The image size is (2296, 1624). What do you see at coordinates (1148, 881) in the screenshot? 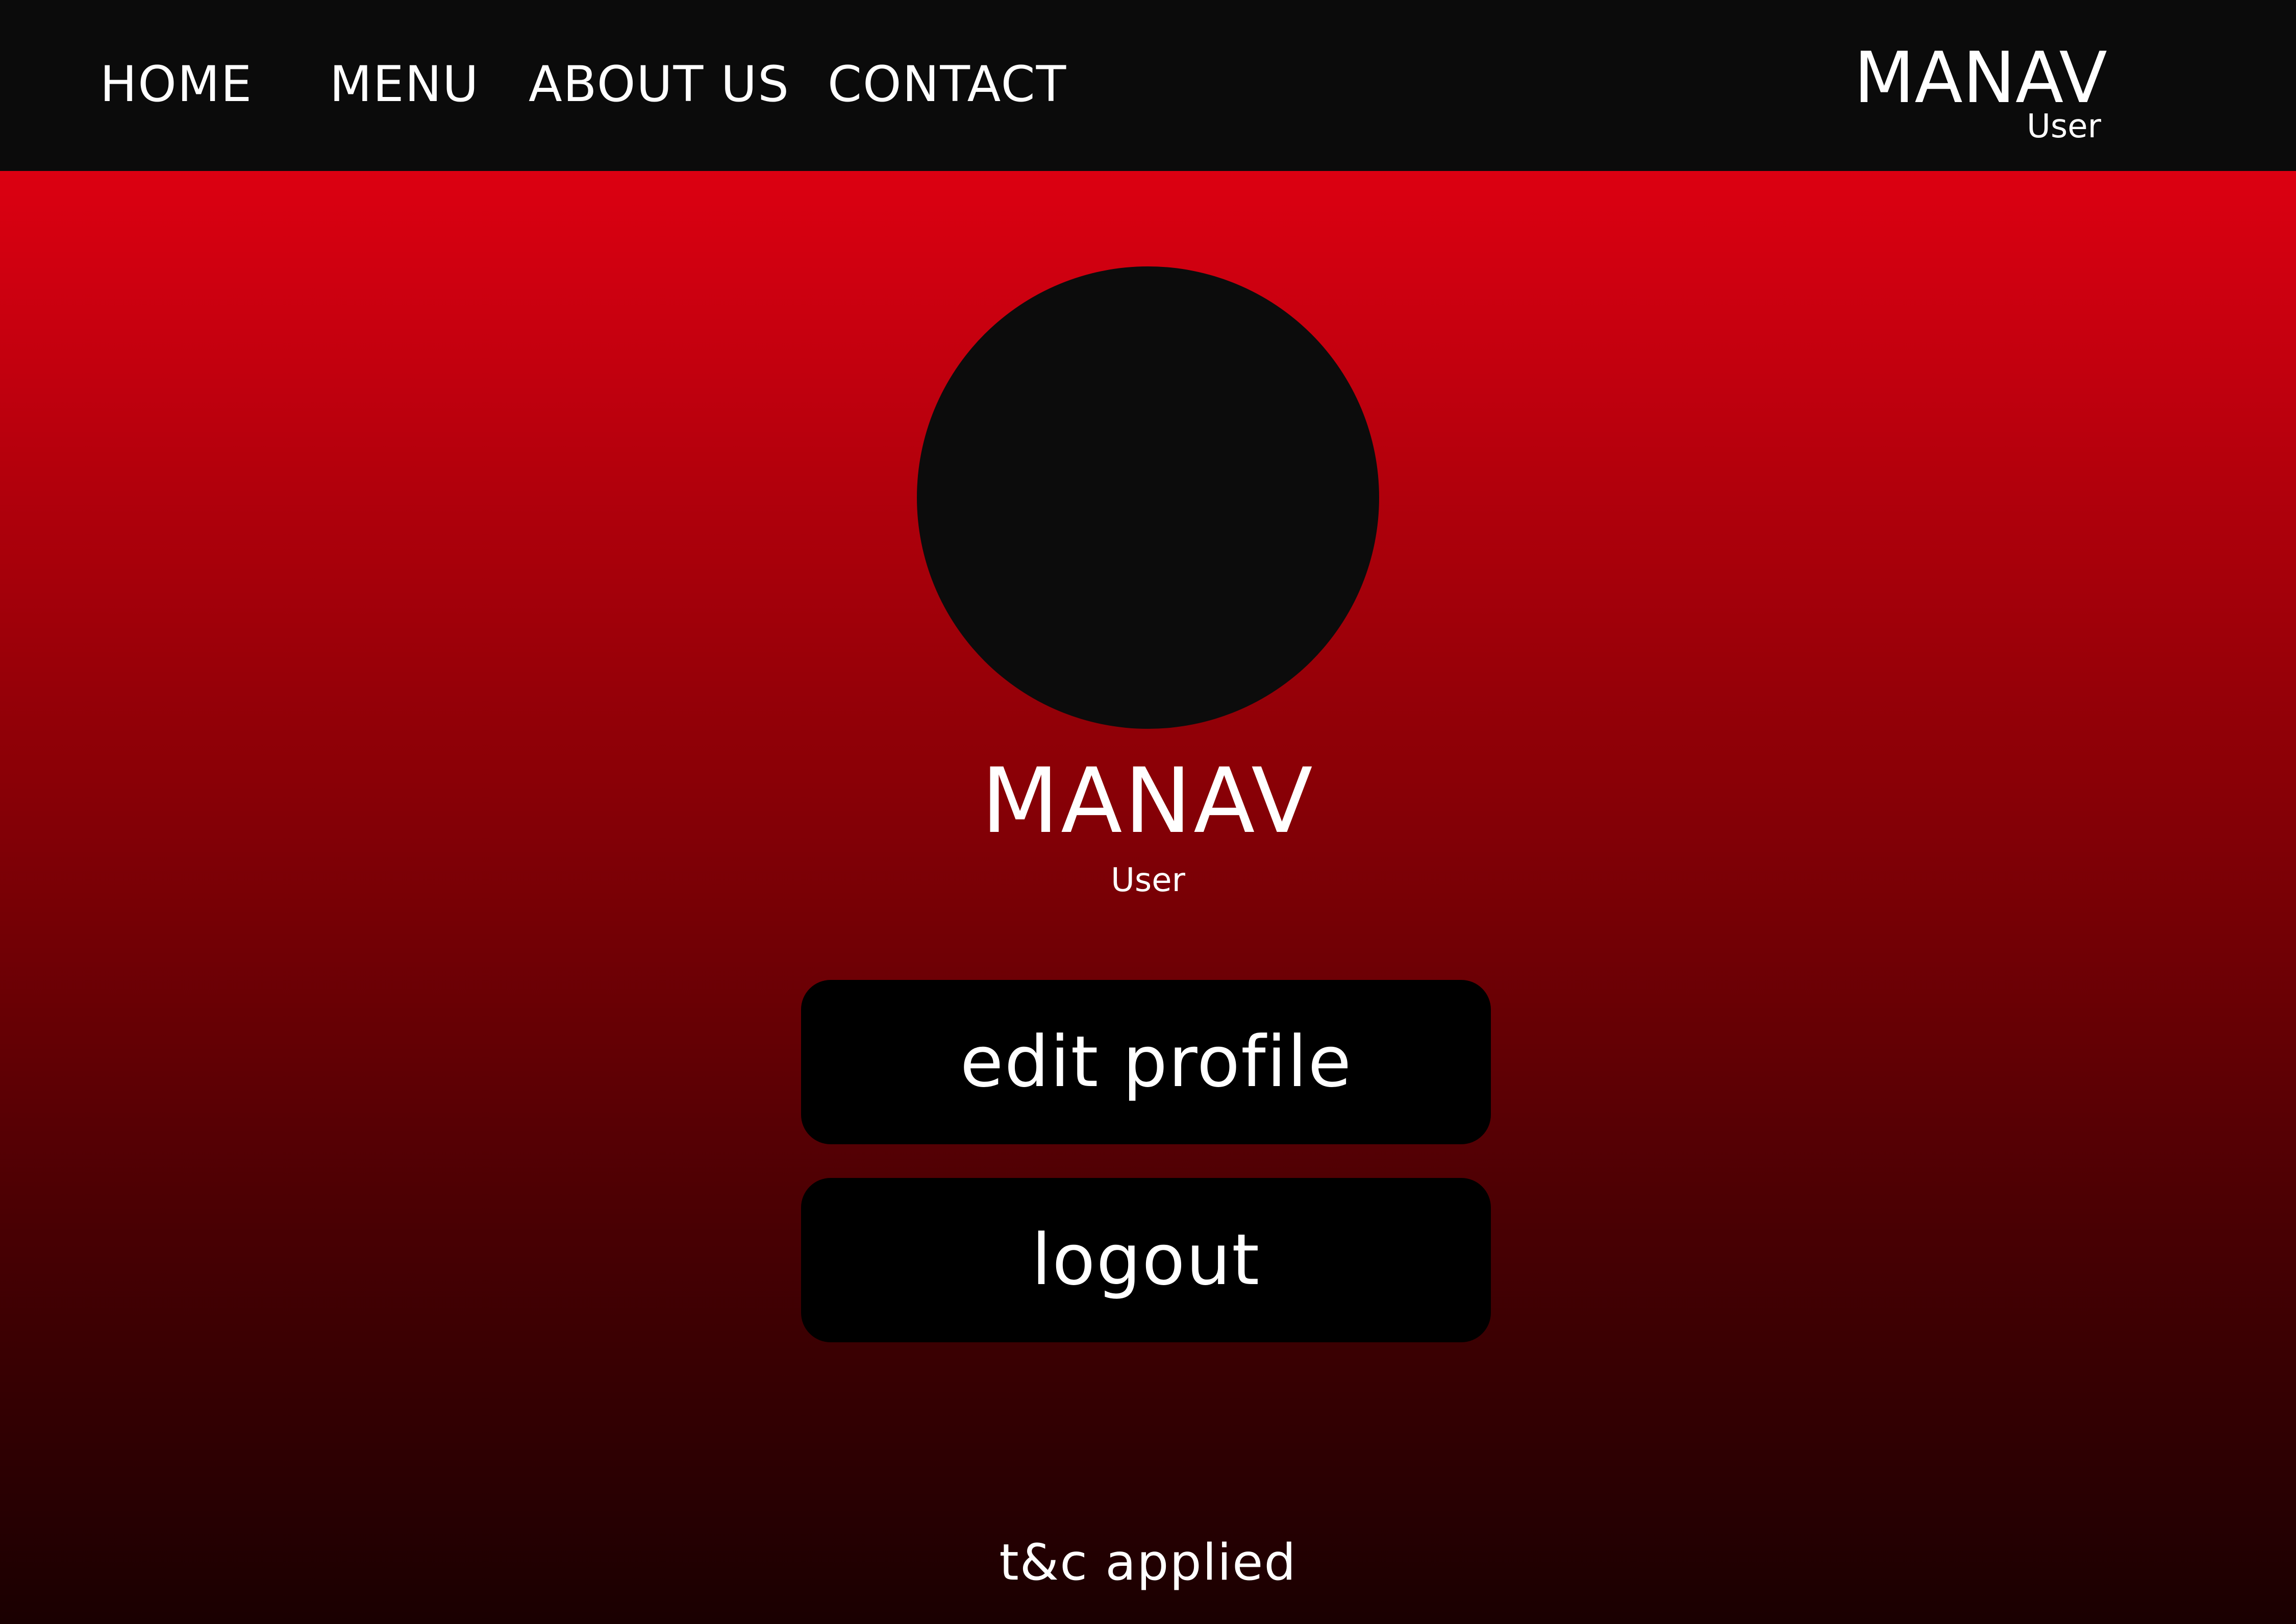
I see `profile-role: User` at bounding box center [1148, 881].